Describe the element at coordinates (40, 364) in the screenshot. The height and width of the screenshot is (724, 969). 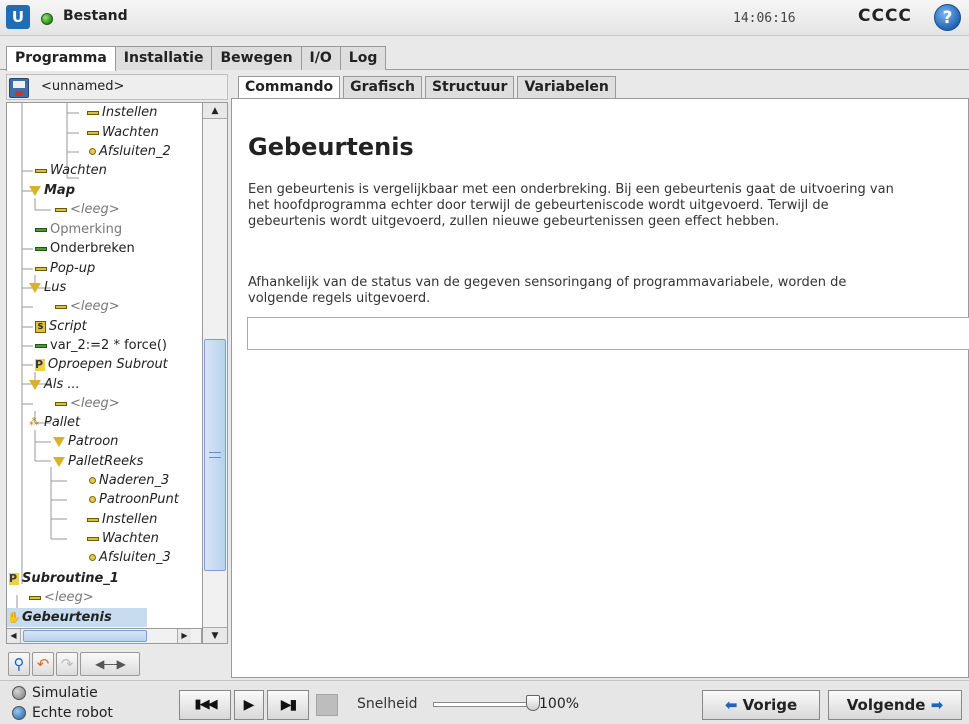
I see `call-subroutine-icon: P` at that location.